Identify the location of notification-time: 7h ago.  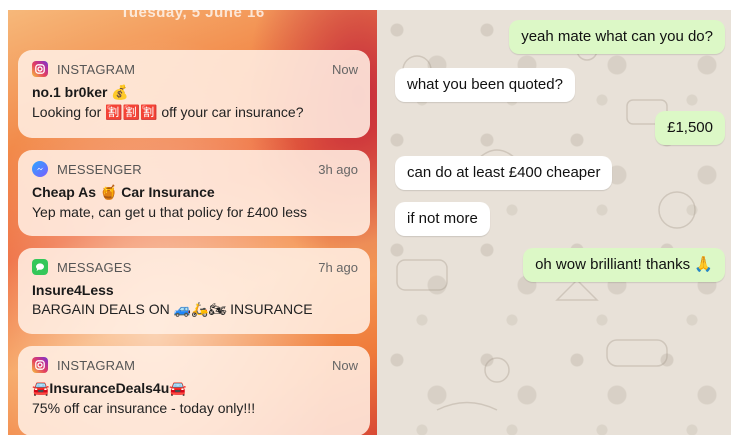
(338, 267).